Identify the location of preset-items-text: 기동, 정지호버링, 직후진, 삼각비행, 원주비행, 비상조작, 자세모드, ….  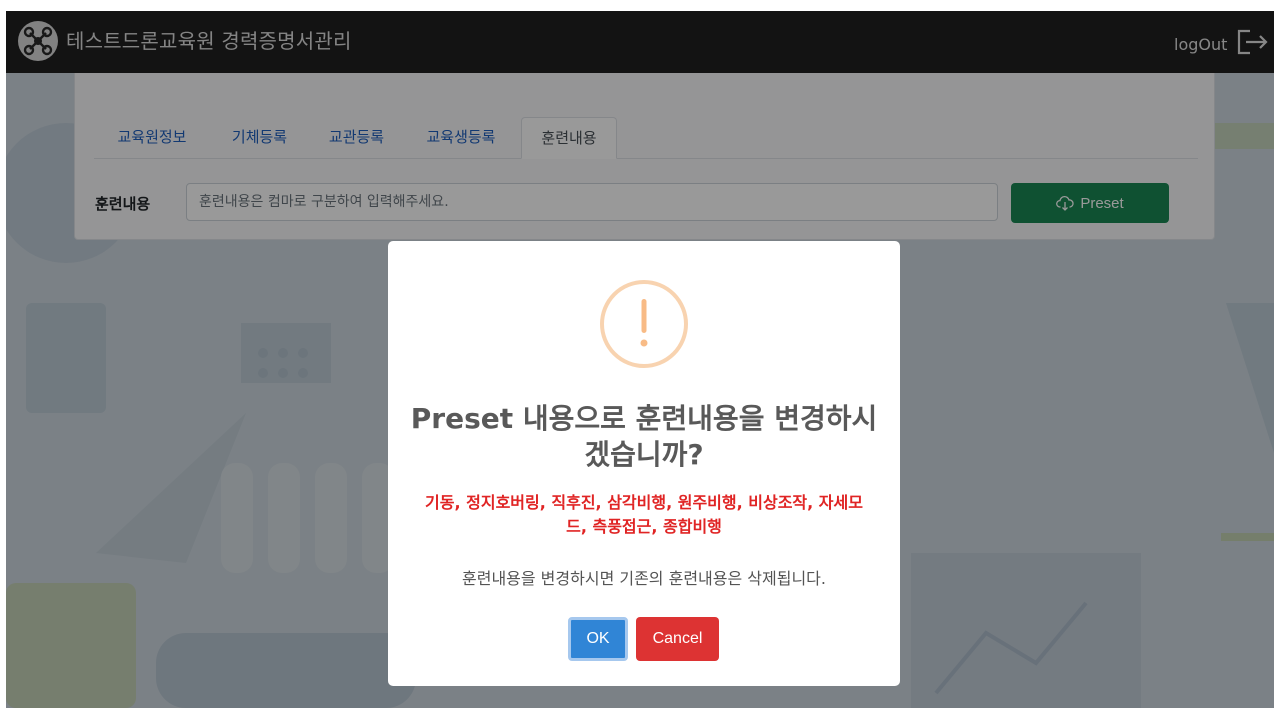
(644, 514).